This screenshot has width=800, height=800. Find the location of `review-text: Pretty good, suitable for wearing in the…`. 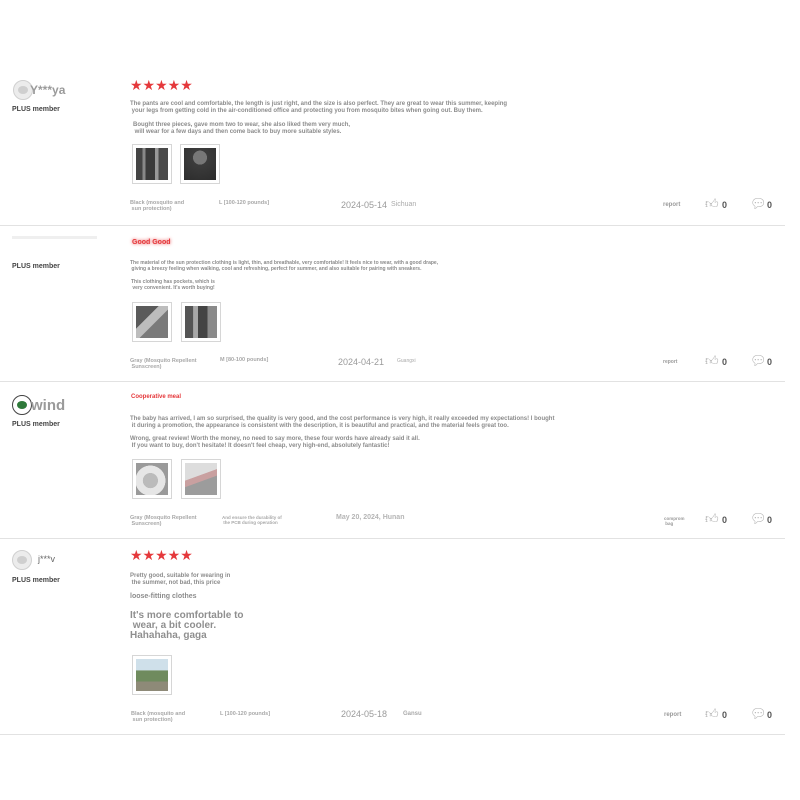

review-text: Pretty good, suitable for wearing in the… is located at coordinates (180, 579).